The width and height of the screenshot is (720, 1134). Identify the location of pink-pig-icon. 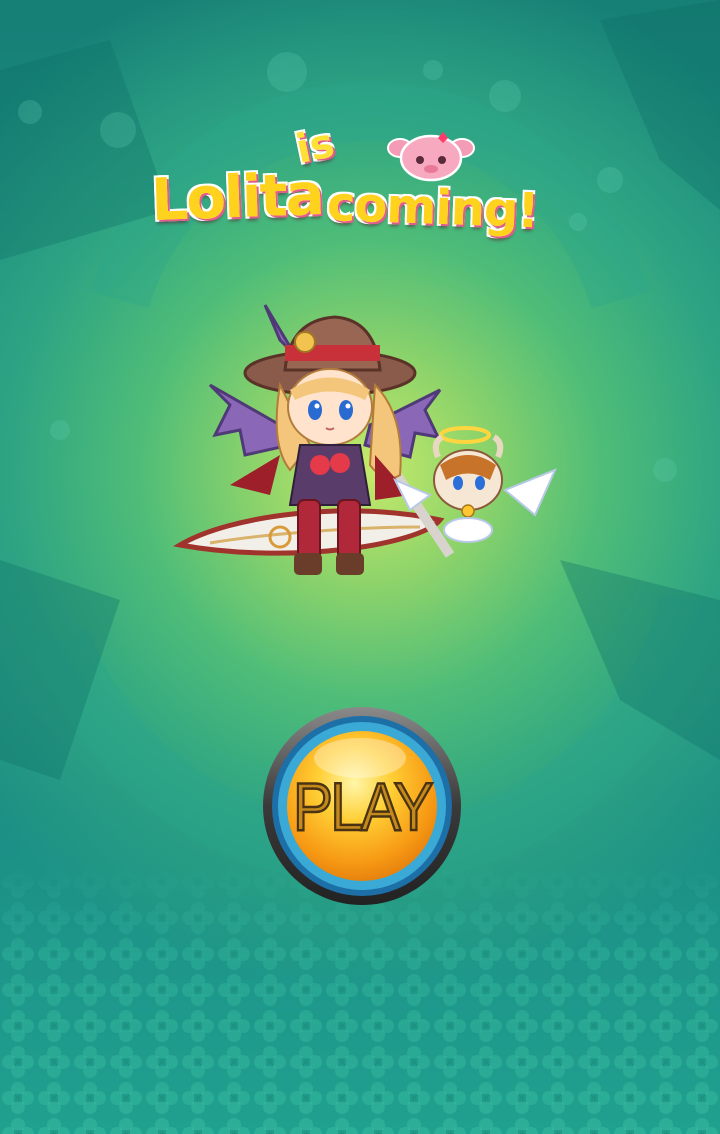
(431, 157).